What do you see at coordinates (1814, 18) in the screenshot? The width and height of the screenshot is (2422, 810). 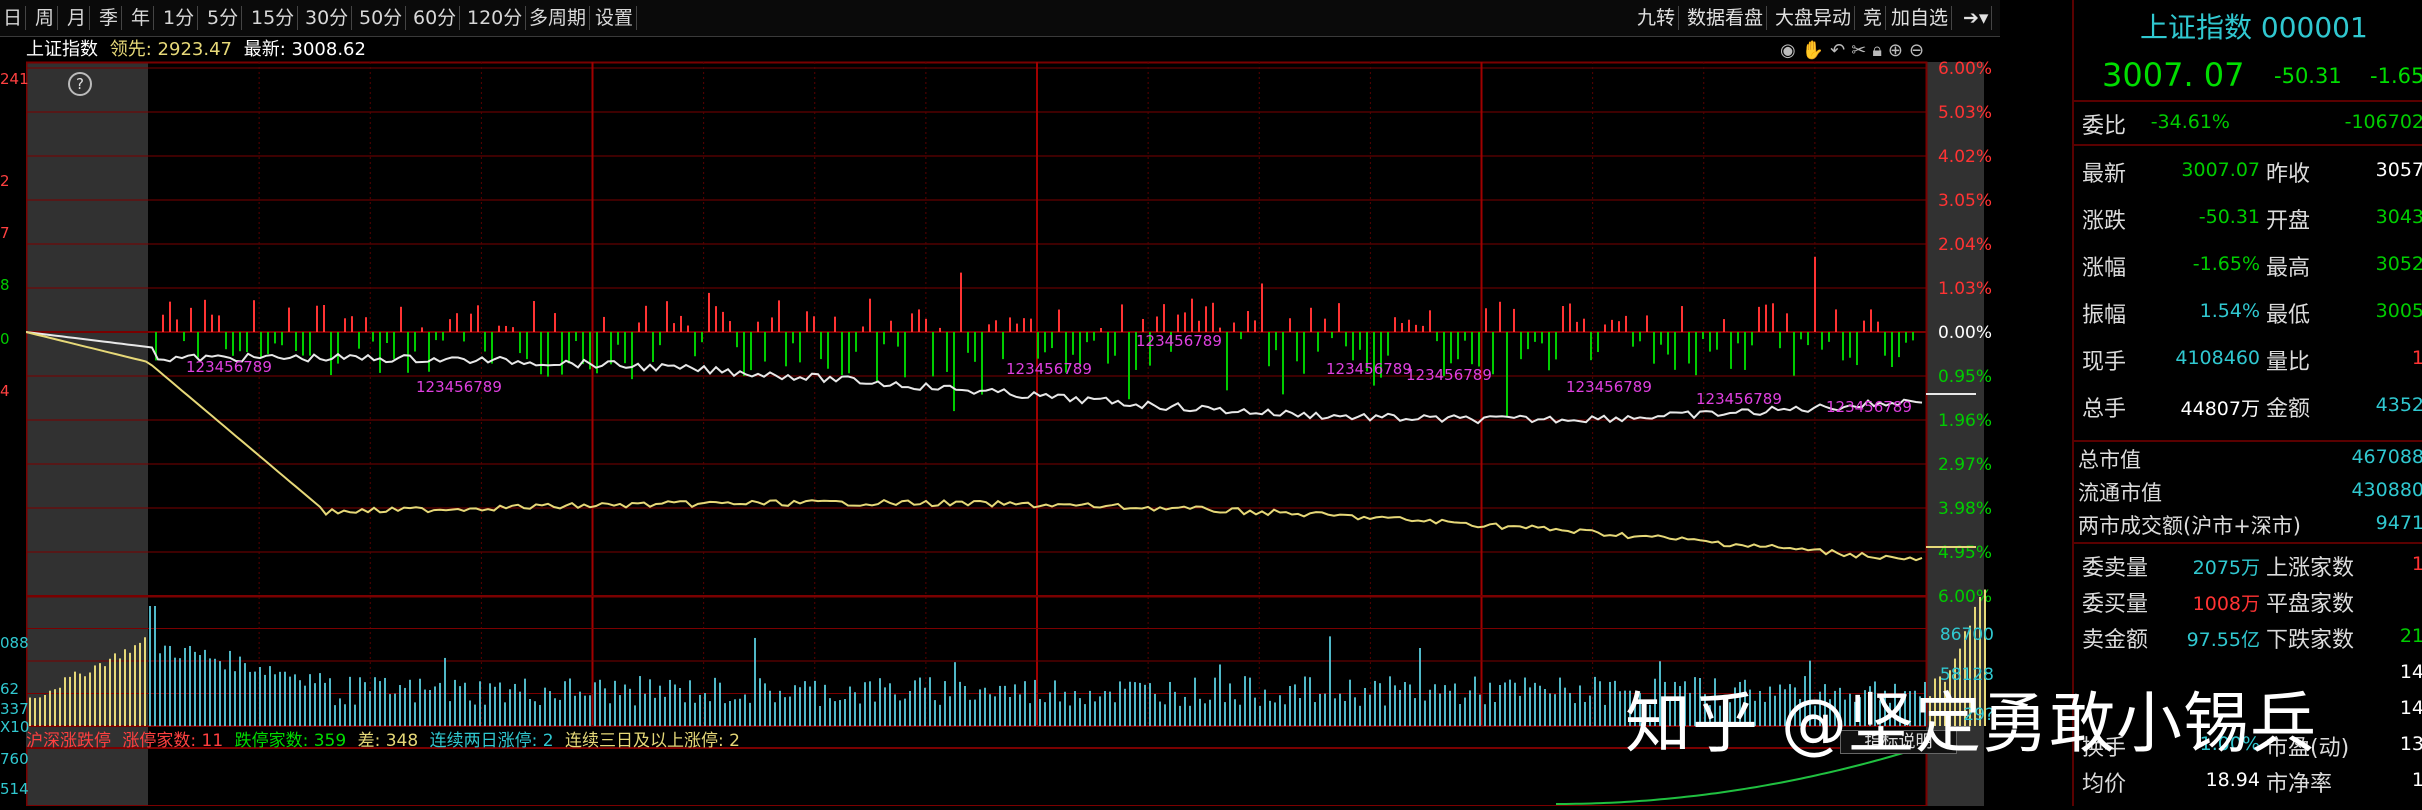 I see `toolbar-btn-2: 大盘异动` at bounding box center [1814, 18].